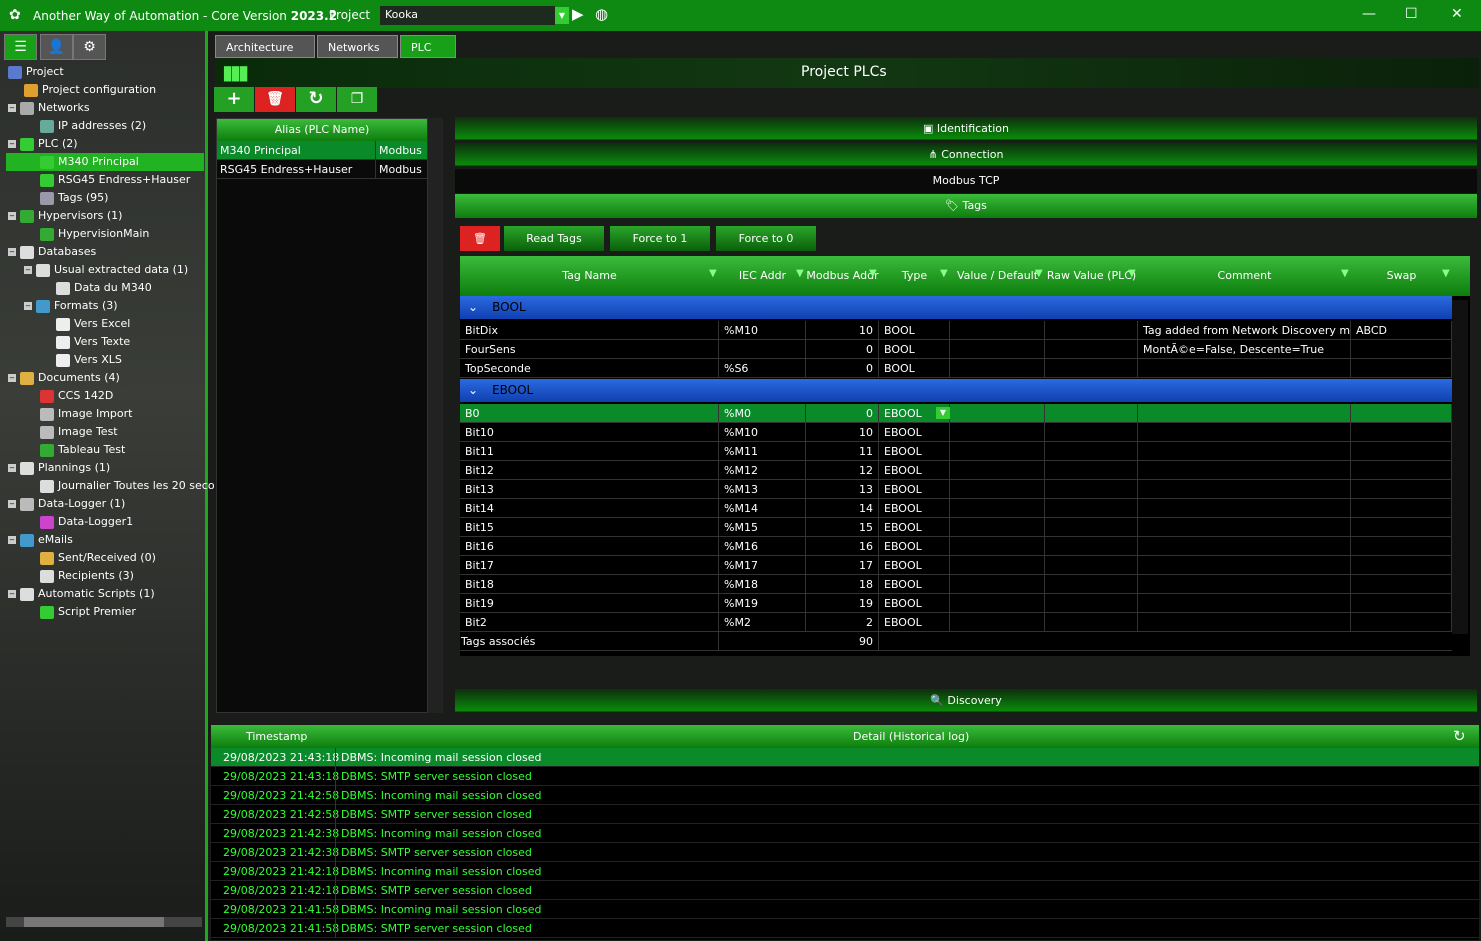  I want to click on delete-plc-button: 🗑, so click(275, 99).